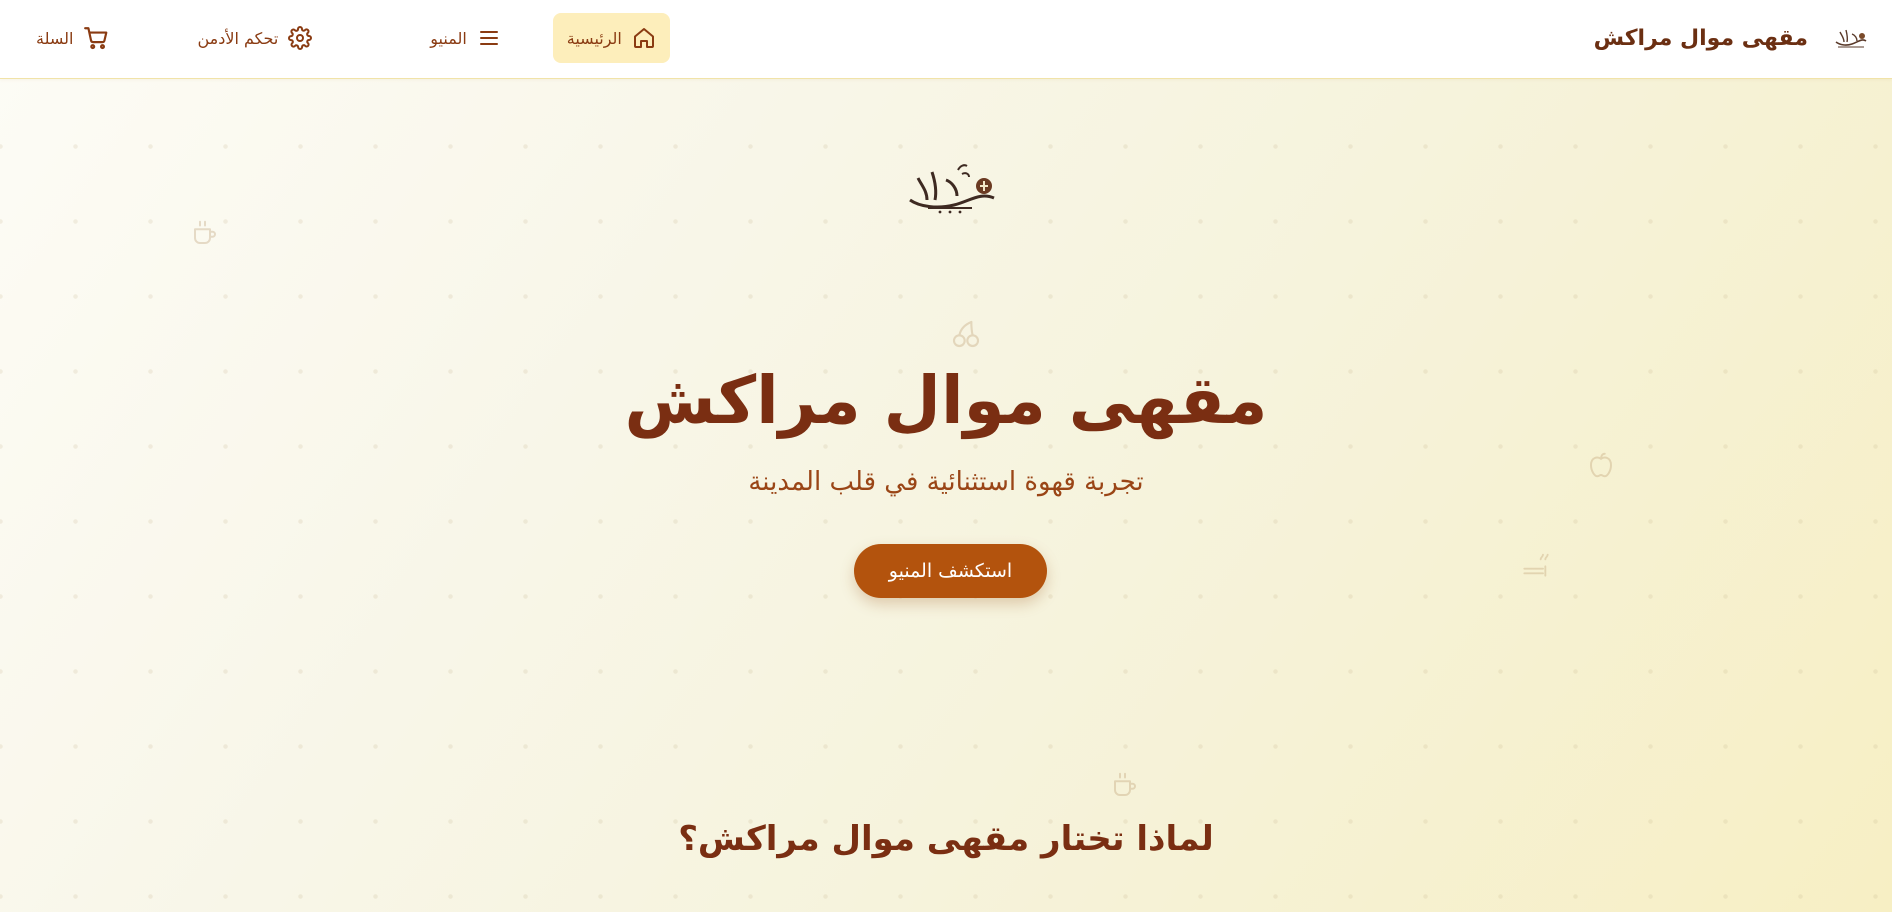 The image size is (1892, 912). Describe the element at coordinates (488, 38) in the screenshot. I see `menu-icon` at that location.